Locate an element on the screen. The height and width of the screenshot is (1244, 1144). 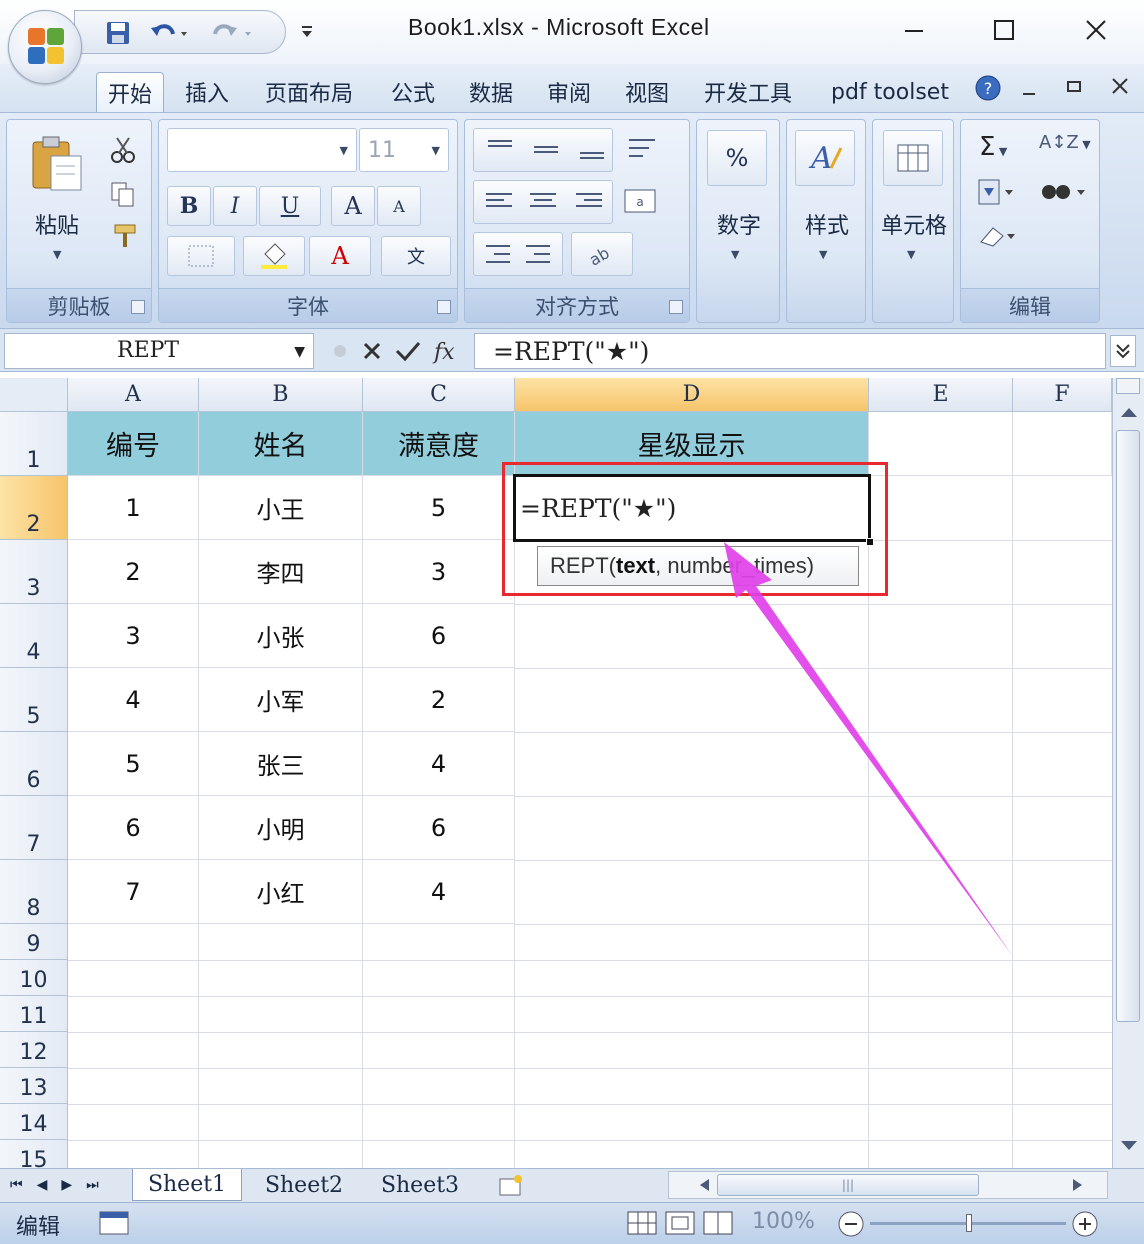
row-header-1: 1 is located at coordinates (34, 444).